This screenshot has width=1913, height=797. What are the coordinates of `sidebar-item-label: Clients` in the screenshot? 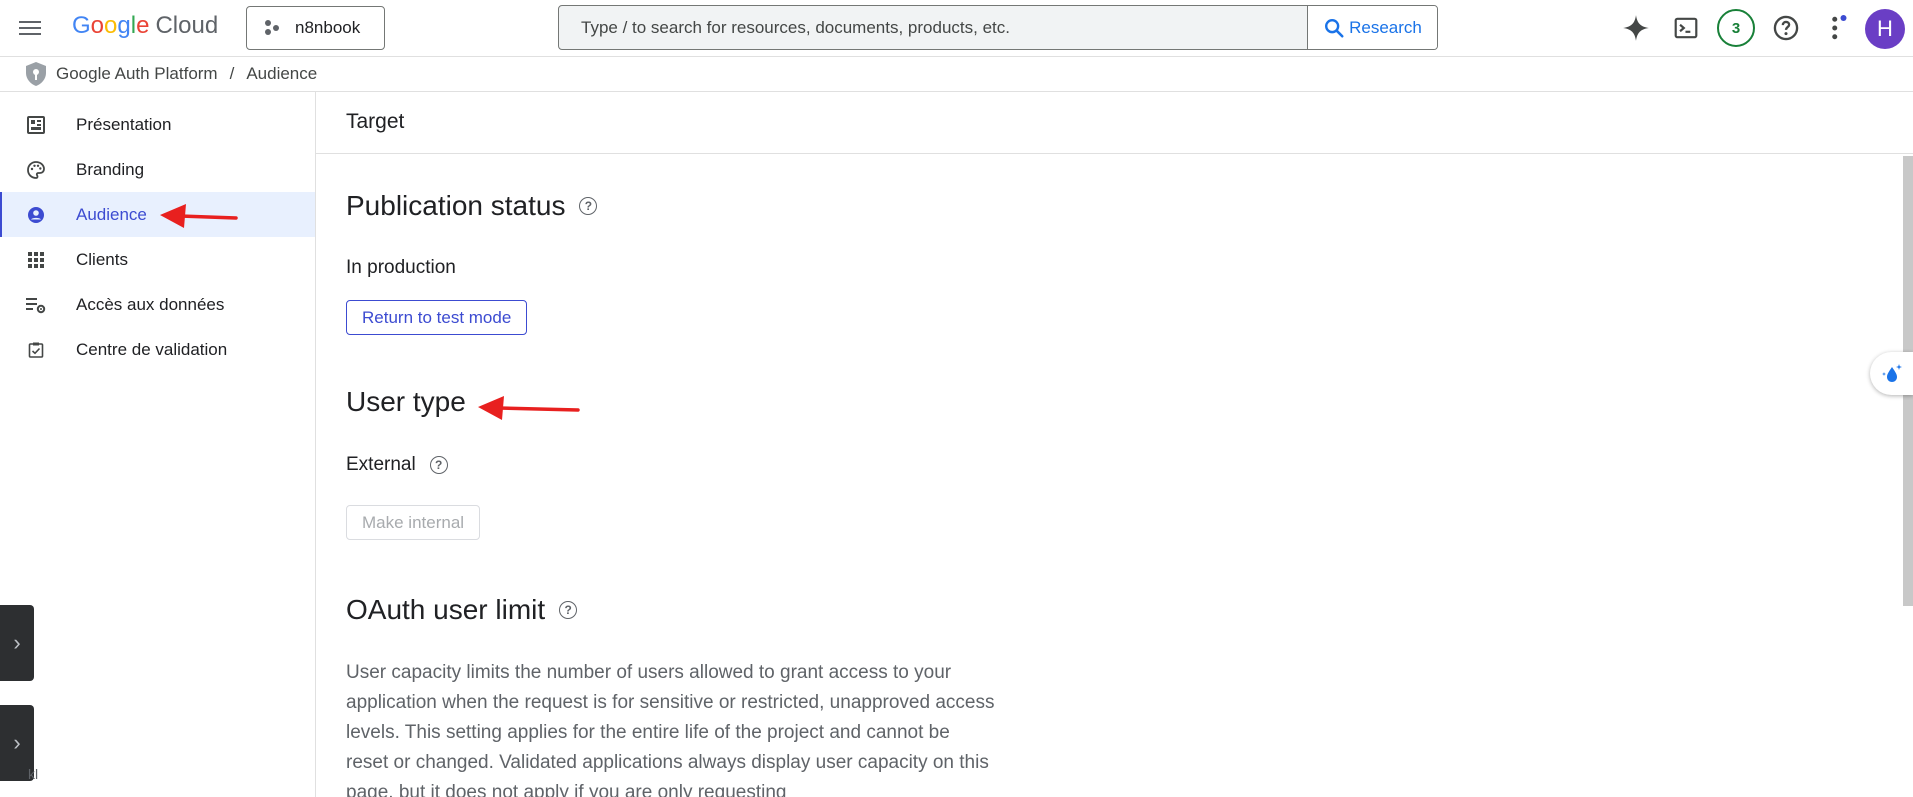 It's located at (102, 259).